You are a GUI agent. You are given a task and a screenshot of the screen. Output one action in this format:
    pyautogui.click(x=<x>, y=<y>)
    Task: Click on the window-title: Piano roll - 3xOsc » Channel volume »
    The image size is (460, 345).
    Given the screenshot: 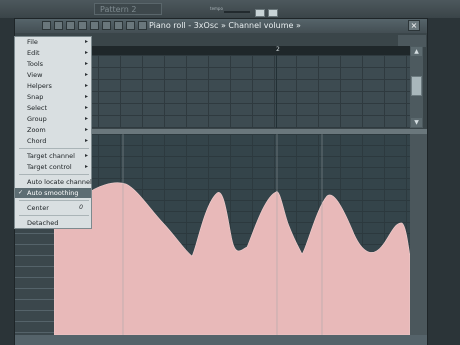 What is the action you would take?
    pyautogui.click(x=225, y=26)
    